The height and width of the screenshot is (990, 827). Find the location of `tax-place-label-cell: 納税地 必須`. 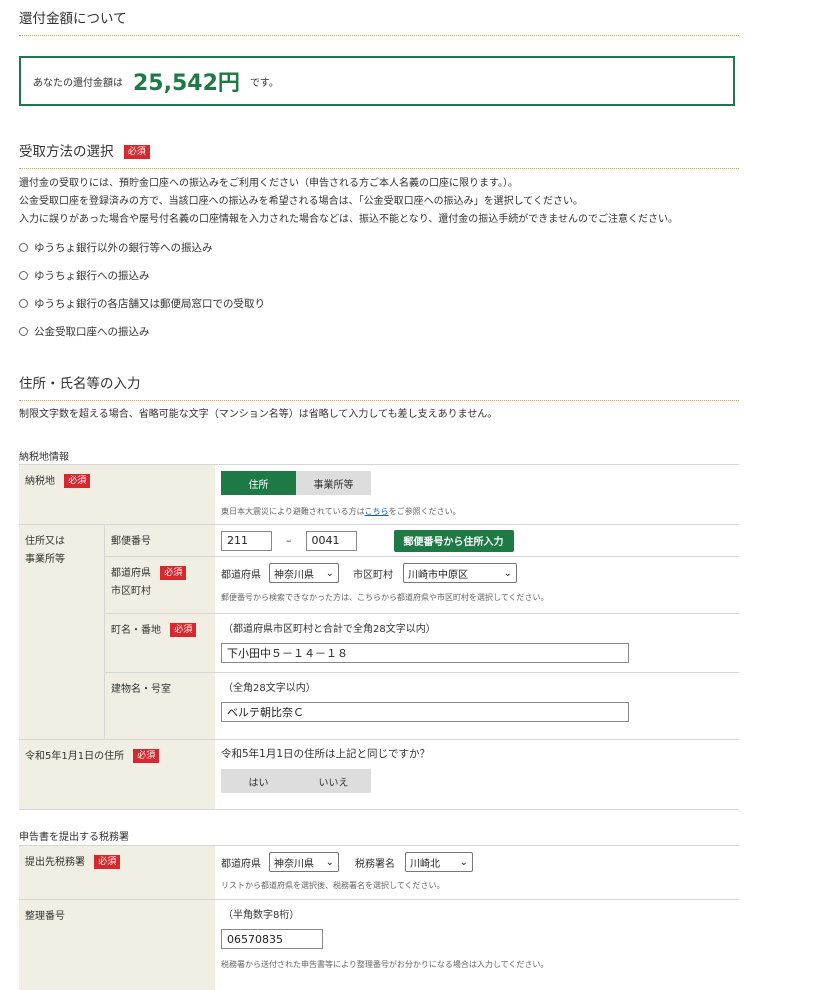

tax-place-label-cell: 納税地 必須 is located at coordinates (117, 494).